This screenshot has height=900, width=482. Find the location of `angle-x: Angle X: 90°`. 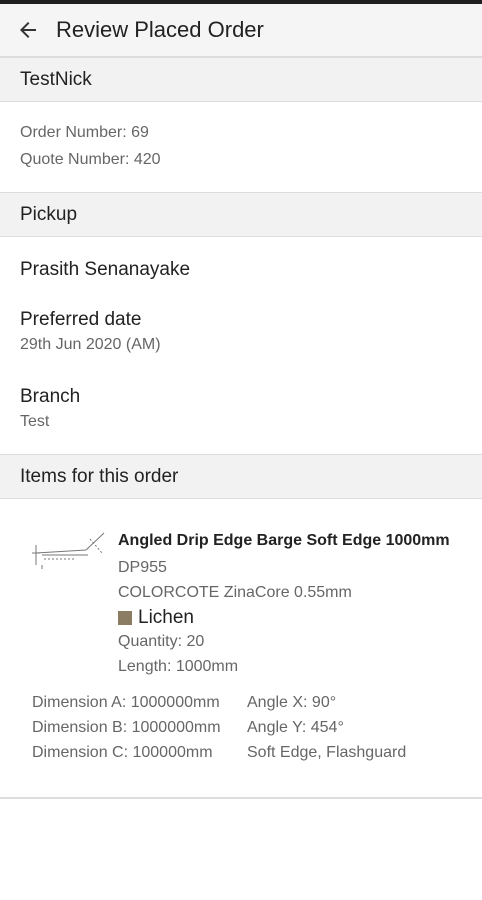

angle-x: Angle X: 90° is located at coordinates (292, 702).